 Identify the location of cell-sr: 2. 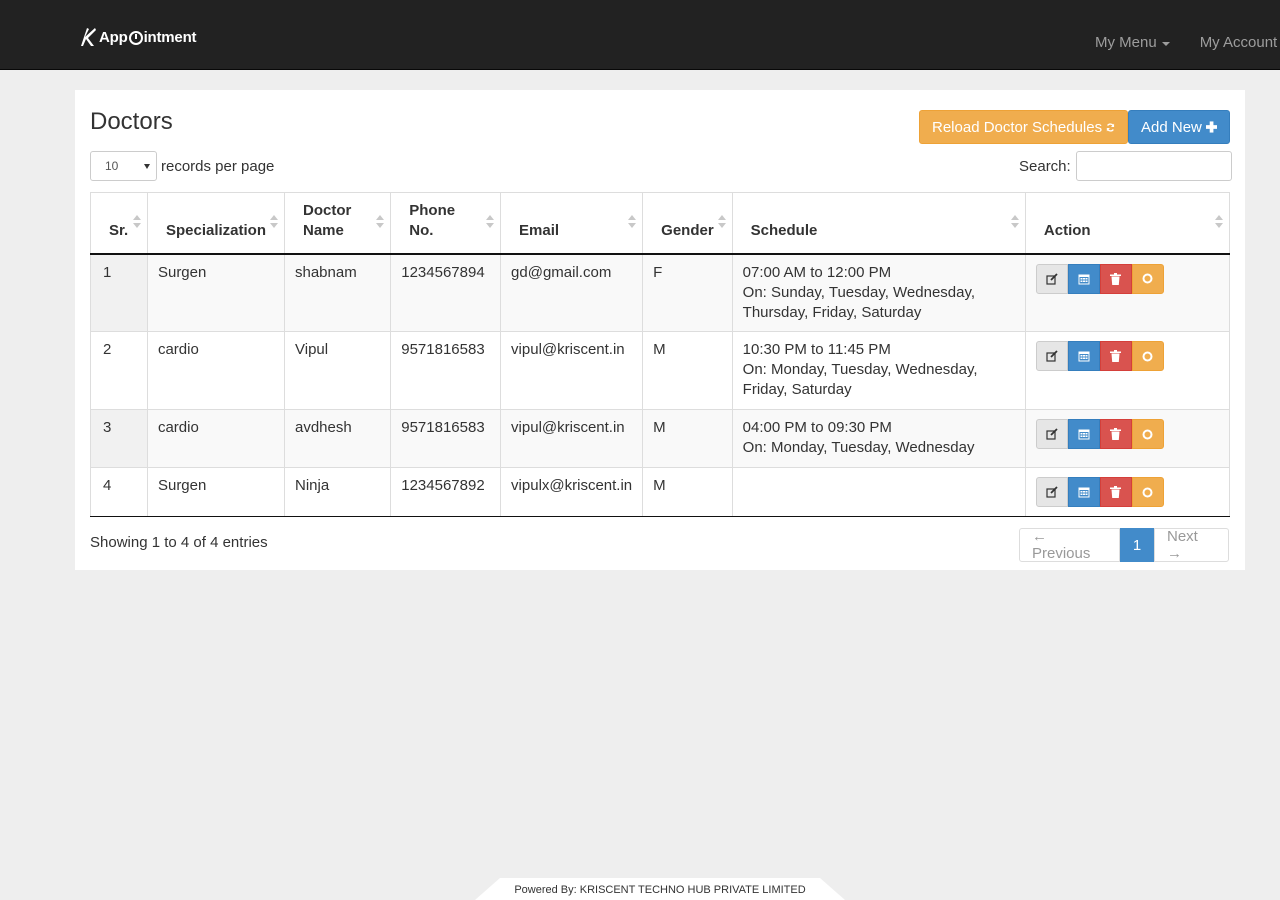
(119, 370).